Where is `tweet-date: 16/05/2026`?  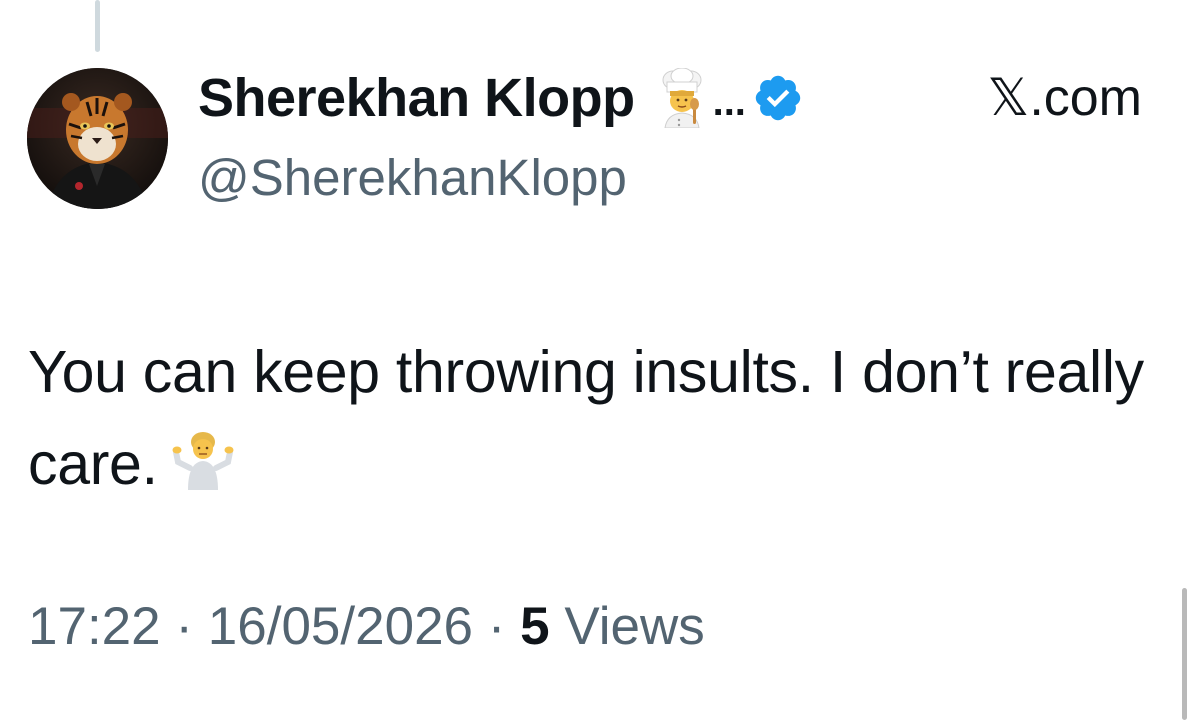 tweet-date: 16/05/2026 is located at coordinates (340, 626).